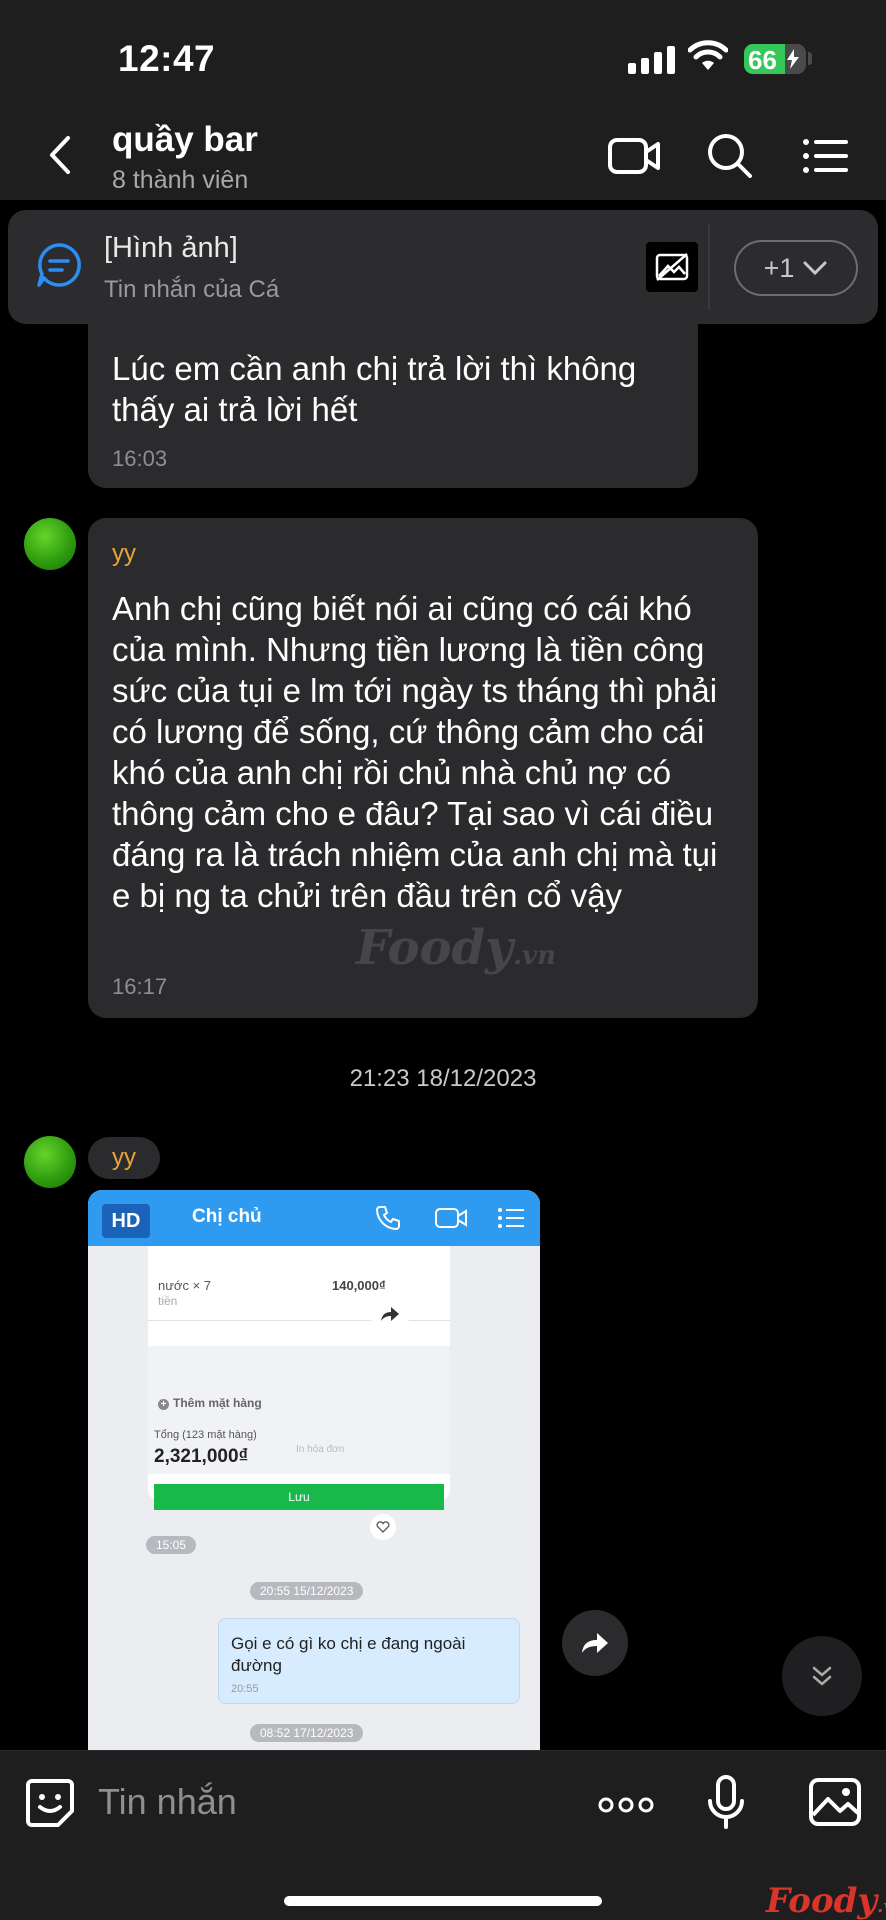 The height and width of the screenshot is (1920, 886). I want to click on microphone-icon, so click(726, 1803).